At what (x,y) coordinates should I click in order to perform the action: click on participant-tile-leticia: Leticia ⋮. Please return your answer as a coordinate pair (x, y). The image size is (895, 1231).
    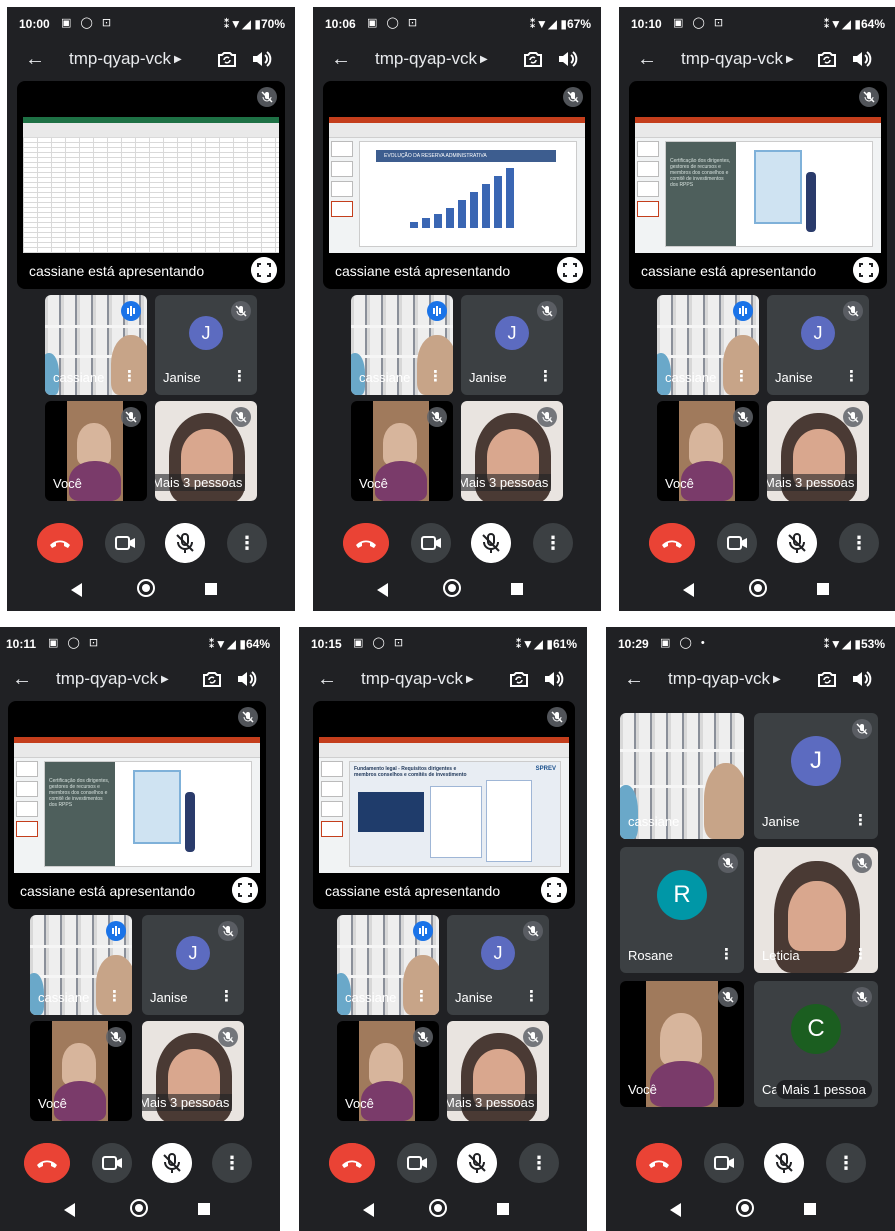
    Looking at the image, I should click on (816, 910).